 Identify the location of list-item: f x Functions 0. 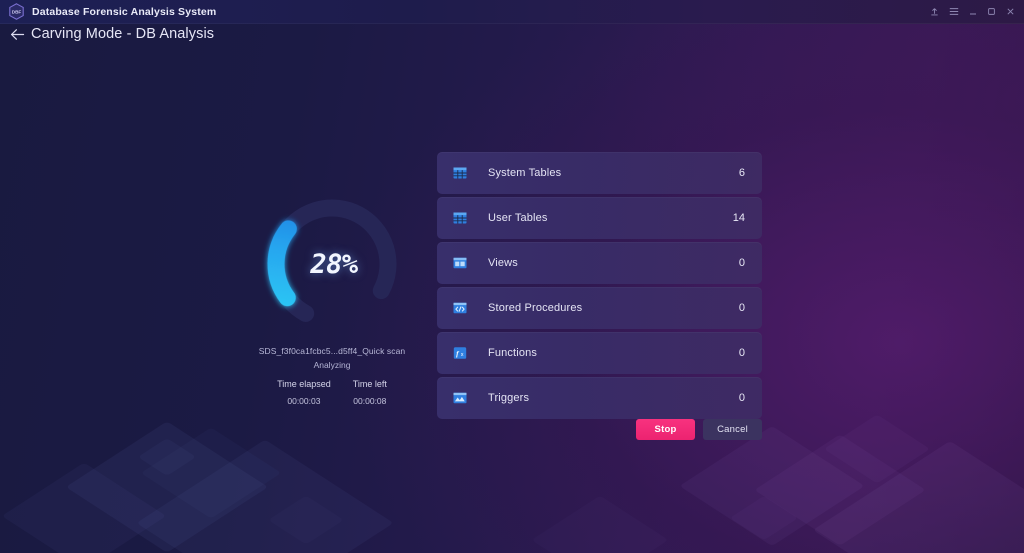
(599, 353).